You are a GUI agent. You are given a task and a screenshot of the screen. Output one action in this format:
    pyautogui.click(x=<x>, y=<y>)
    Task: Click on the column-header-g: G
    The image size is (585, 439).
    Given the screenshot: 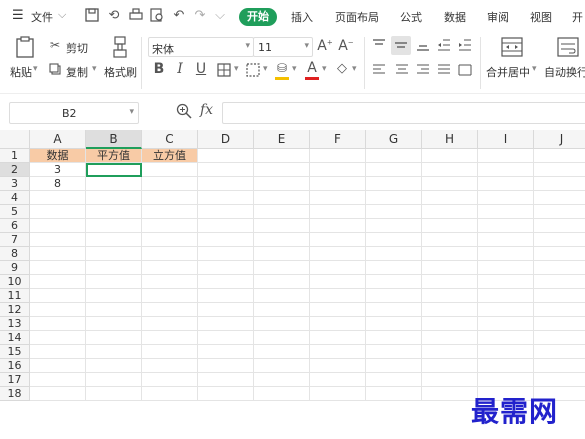 What is the action you would take?
    pyautogui.click(x=394, y=139)
    